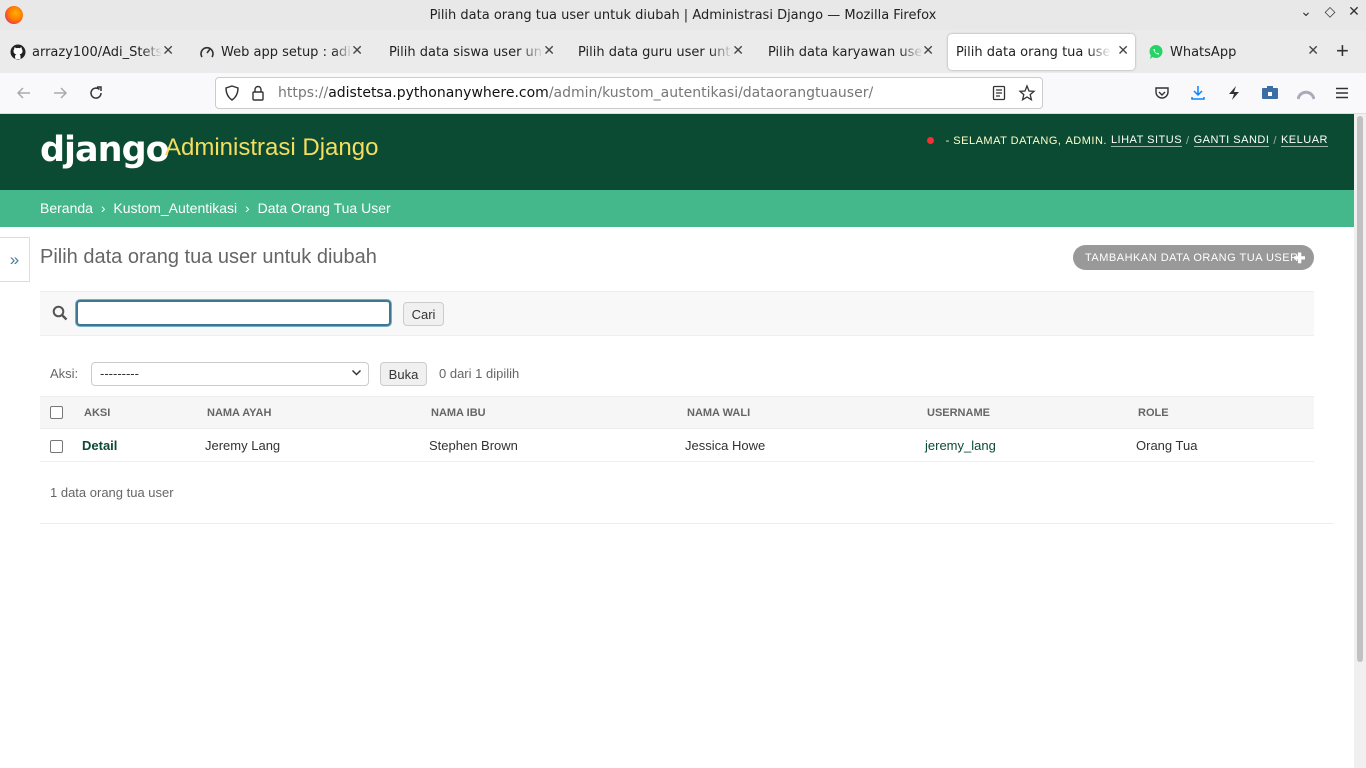  I want to click on go-button: Buka, so click(403, 374).